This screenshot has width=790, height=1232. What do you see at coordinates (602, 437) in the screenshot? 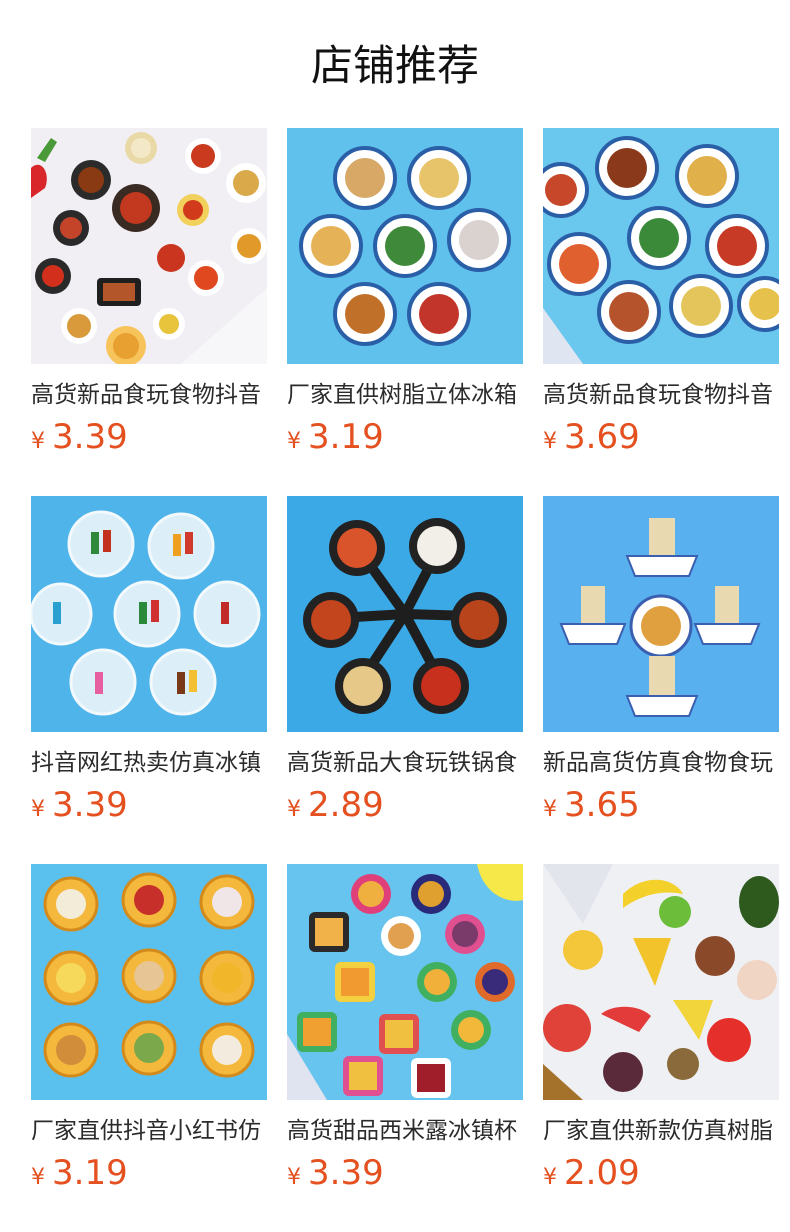
I see `price-value: 3.69` at bounding box center [602, 437].